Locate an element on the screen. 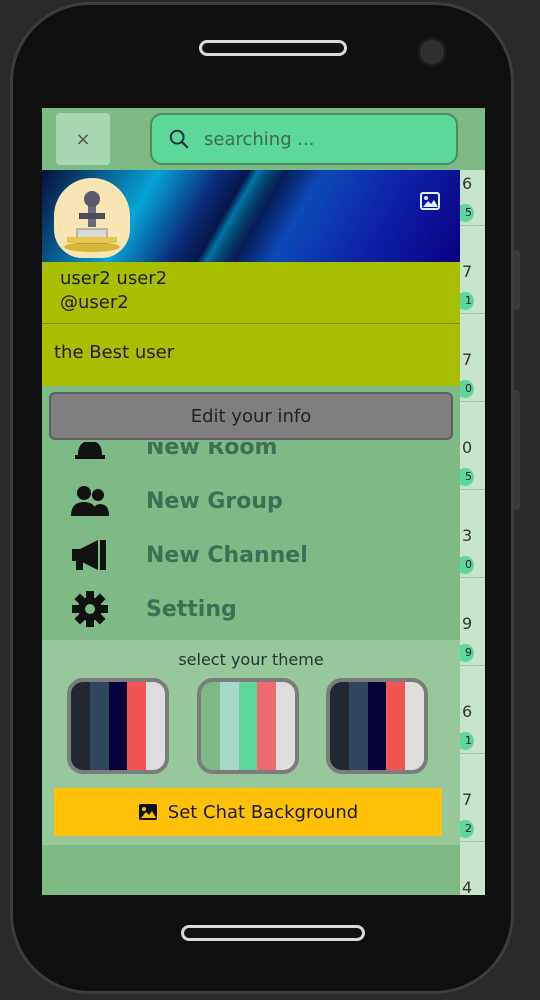 The width and height of the screenshot is (540, 1000). menu-item-new-channel: New Channel is located at coordinates (251, 555).